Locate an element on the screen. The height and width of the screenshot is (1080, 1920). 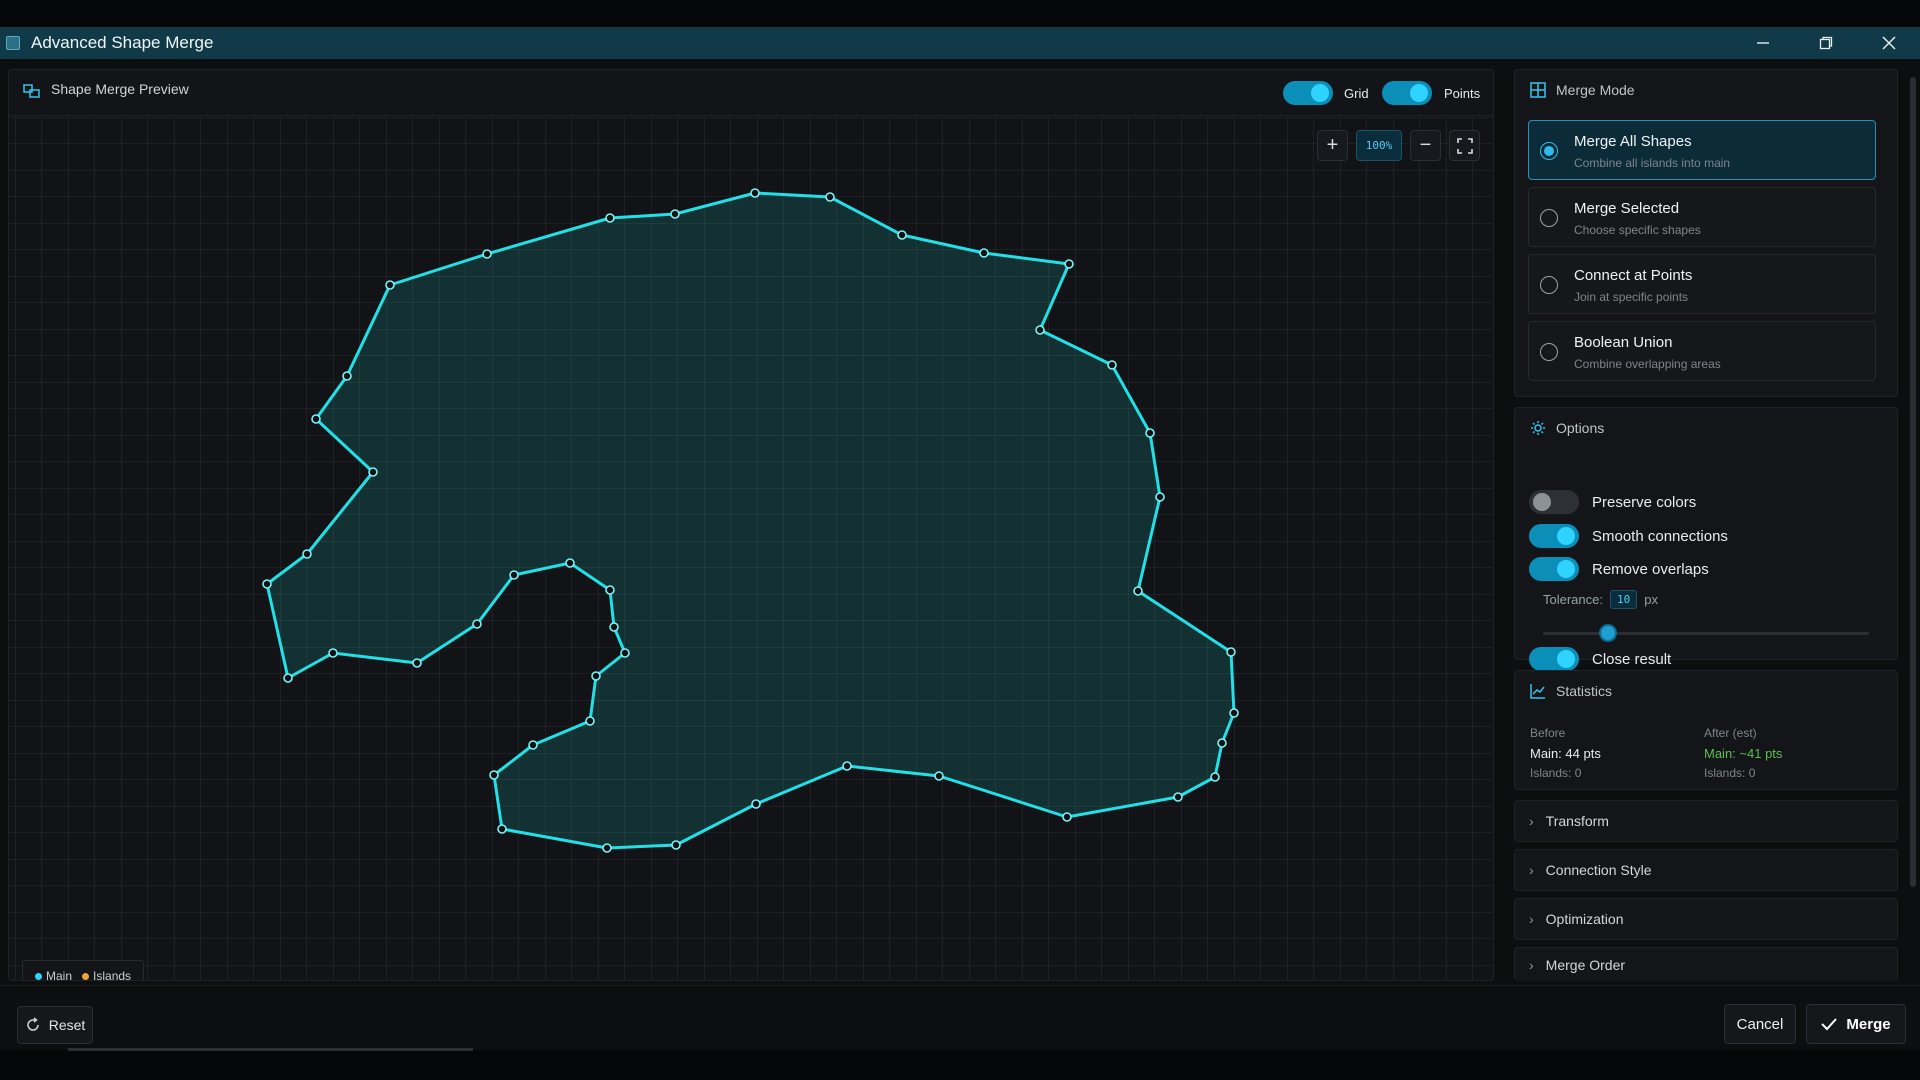
merge-button: Merge is located at coordinates (1856, 1024).